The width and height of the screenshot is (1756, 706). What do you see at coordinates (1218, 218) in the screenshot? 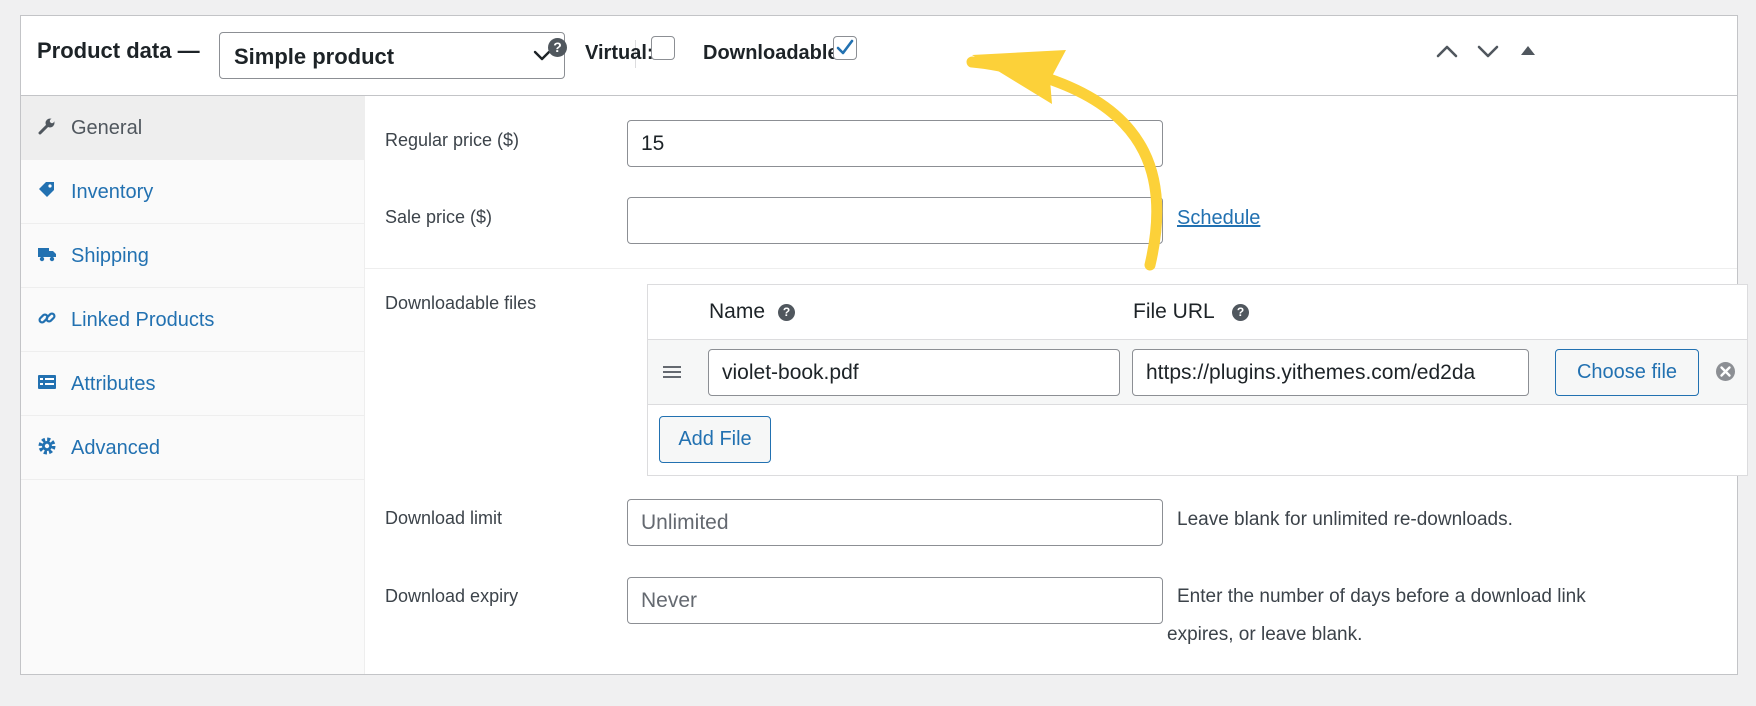
I see `schedule-link: Schedule` at bounding box center [1218, 218].